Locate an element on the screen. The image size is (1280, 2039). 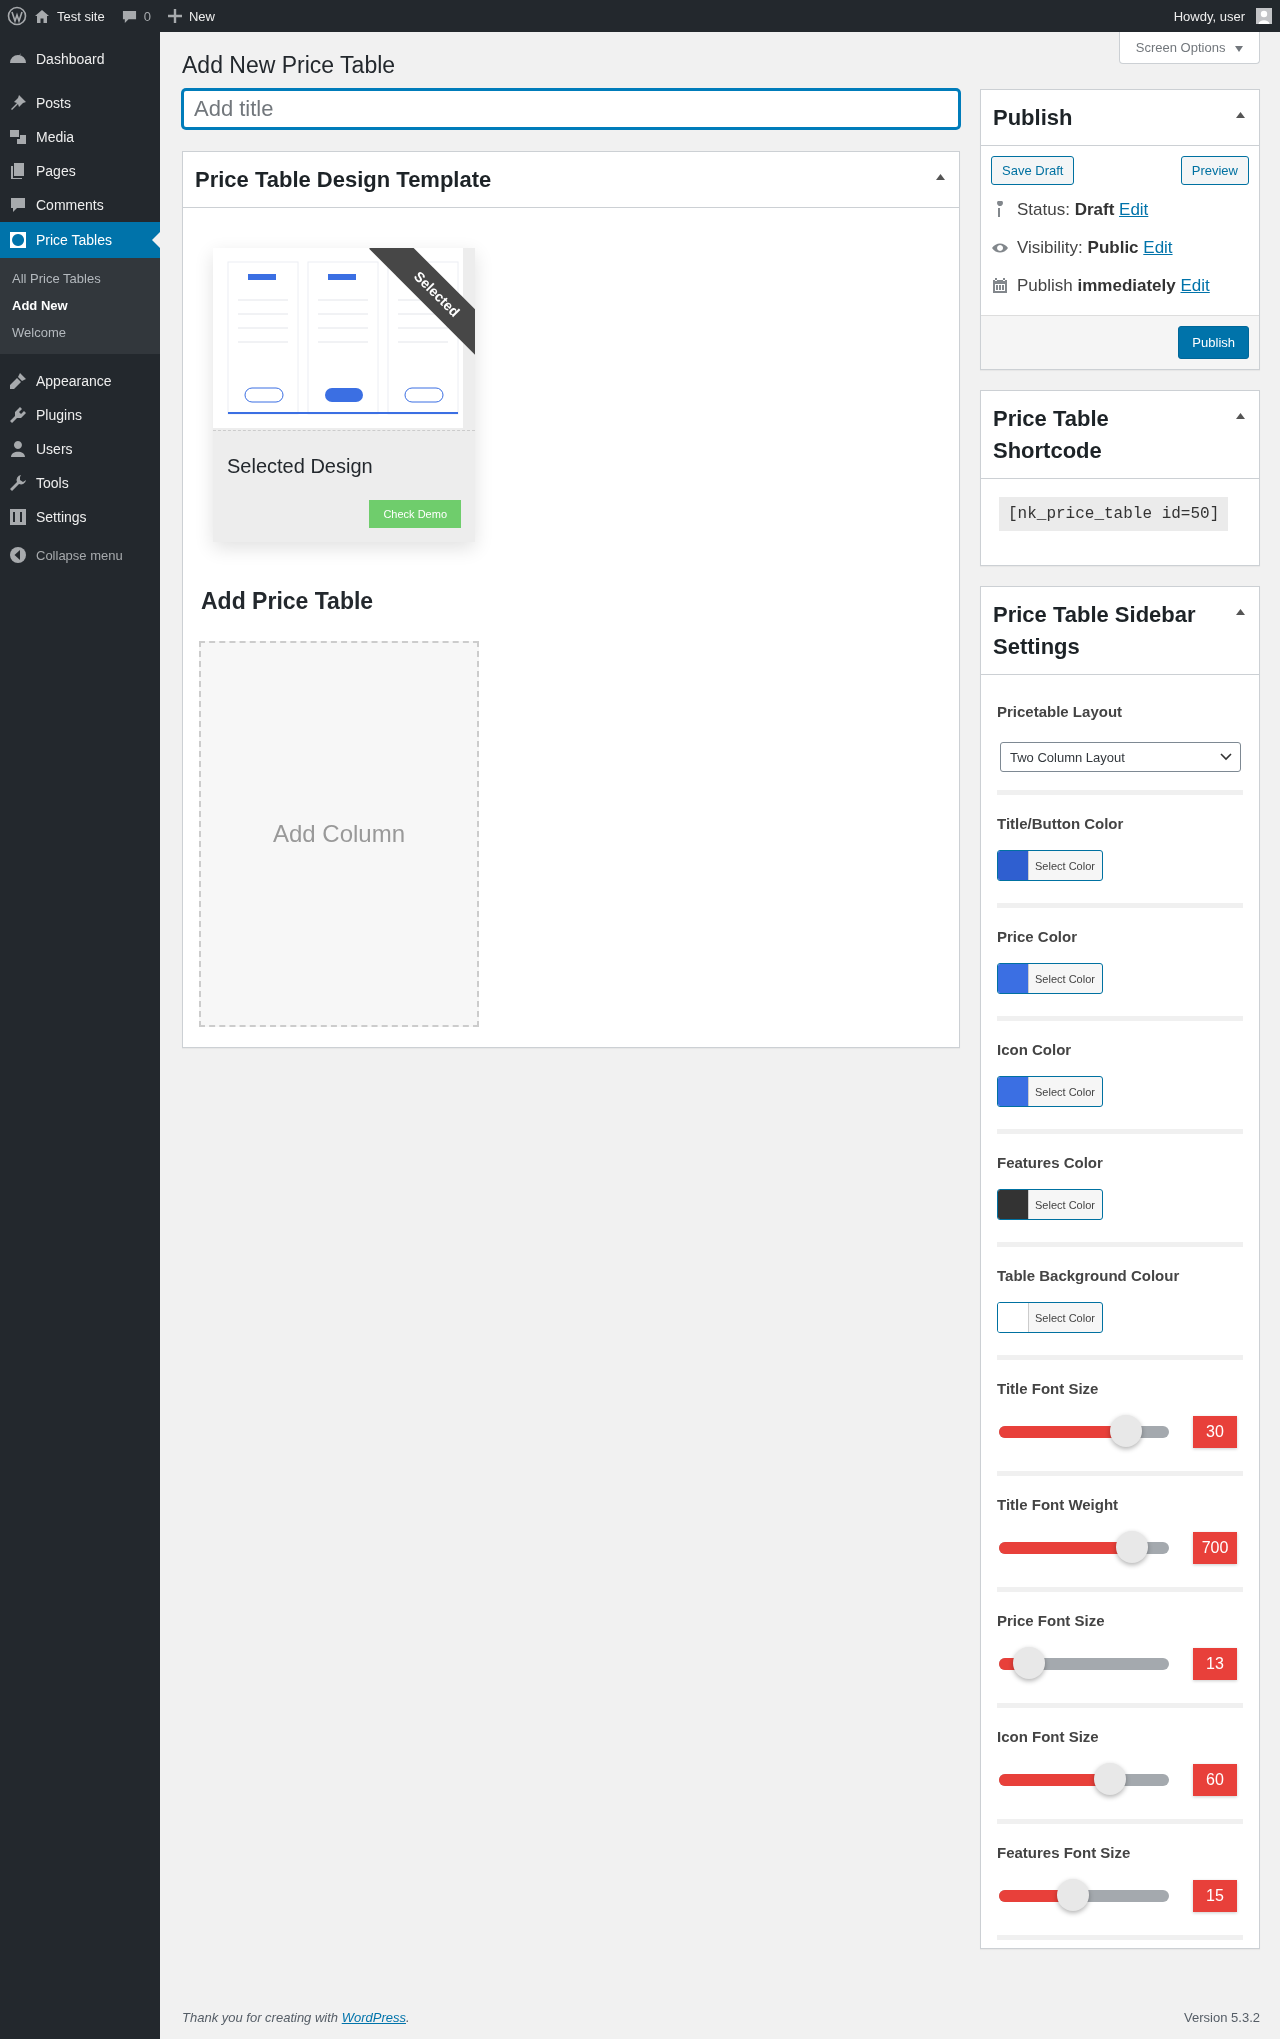
plus-icon is located at coordinates (174, 16).